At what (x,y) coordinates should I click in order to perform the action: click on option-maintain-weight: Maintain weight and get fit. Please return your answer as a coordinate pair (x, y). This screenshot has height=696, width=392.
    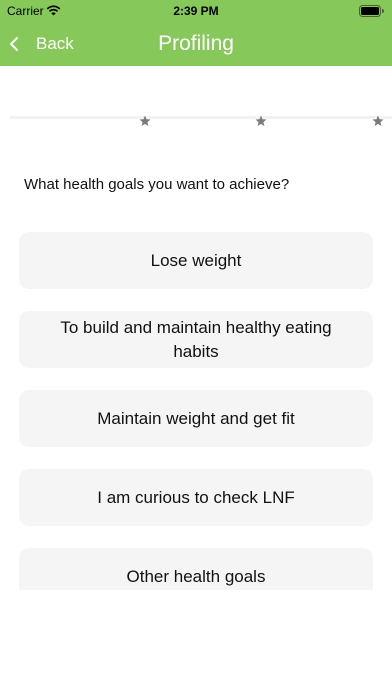
    Looking at the image, I should click on (196, 418).